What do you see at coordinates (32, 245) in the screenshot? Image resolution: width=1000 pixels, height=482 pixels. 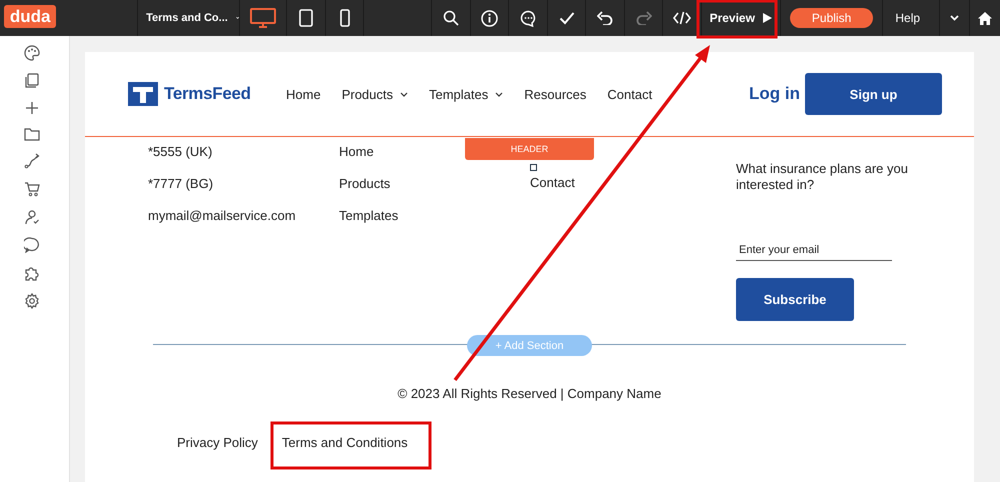 I see `chat-icon` at bounding box center [32, 245].